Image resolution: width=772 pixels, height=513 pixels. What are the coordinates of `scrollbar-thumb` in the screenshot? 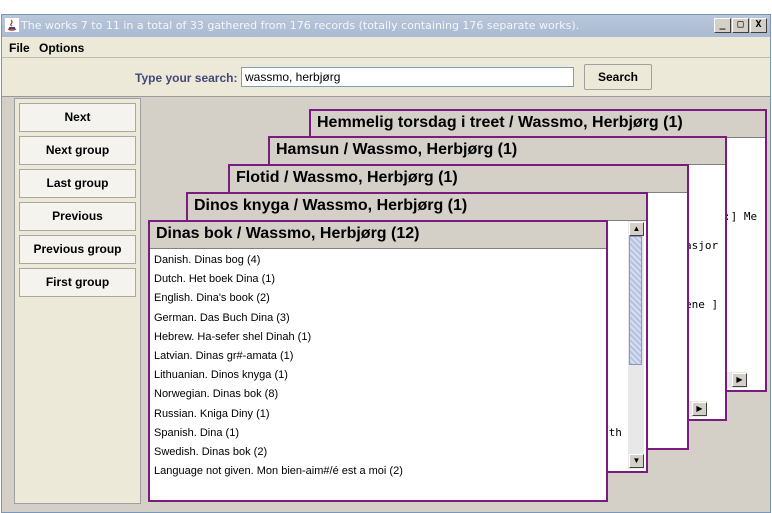 It's located at (635, 300).